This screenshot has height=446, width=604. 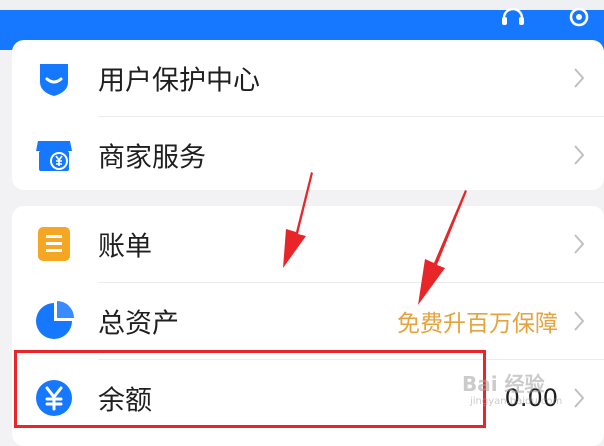 I want to click on pie-chart-icon, so click(x=55, y=320).